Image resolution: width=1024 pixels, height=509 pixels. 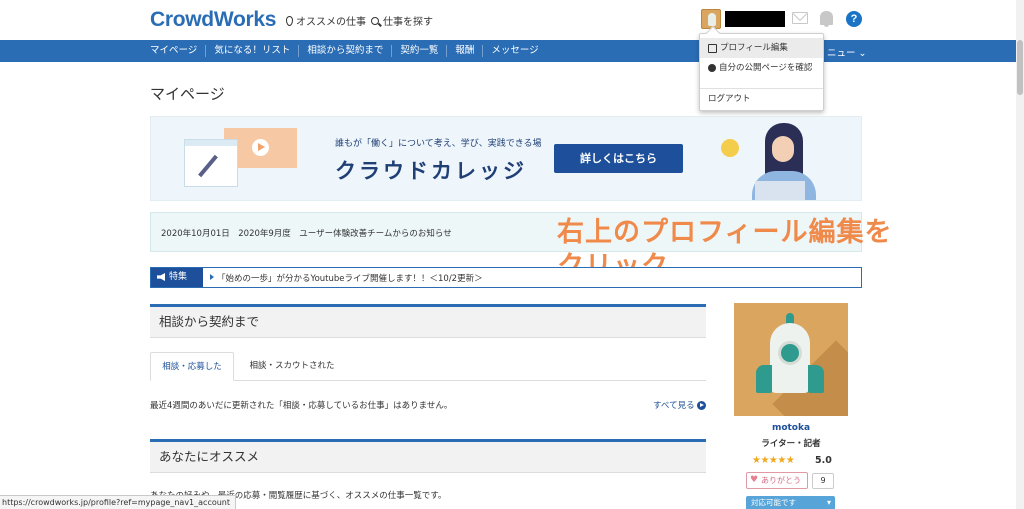 I want to click on account-dropdown: プロフィール編集 自分の公開ページを確認 ログアウト, so click(x=761, y=68).